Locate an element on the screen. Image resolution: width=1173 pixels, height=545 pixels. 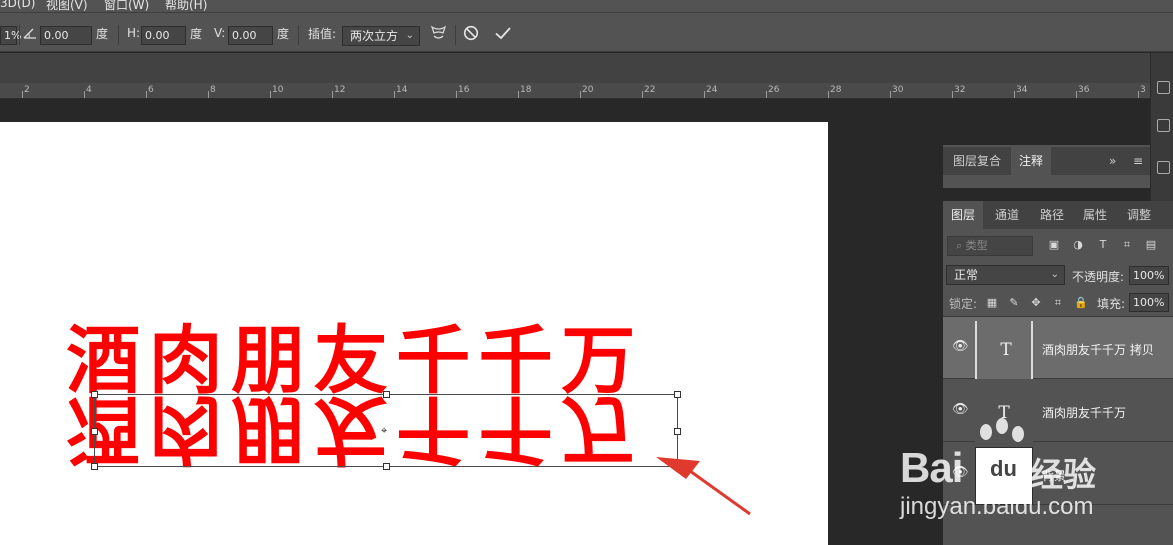
opacity-label: 不透明度: is located at coordinates (1098, 276).